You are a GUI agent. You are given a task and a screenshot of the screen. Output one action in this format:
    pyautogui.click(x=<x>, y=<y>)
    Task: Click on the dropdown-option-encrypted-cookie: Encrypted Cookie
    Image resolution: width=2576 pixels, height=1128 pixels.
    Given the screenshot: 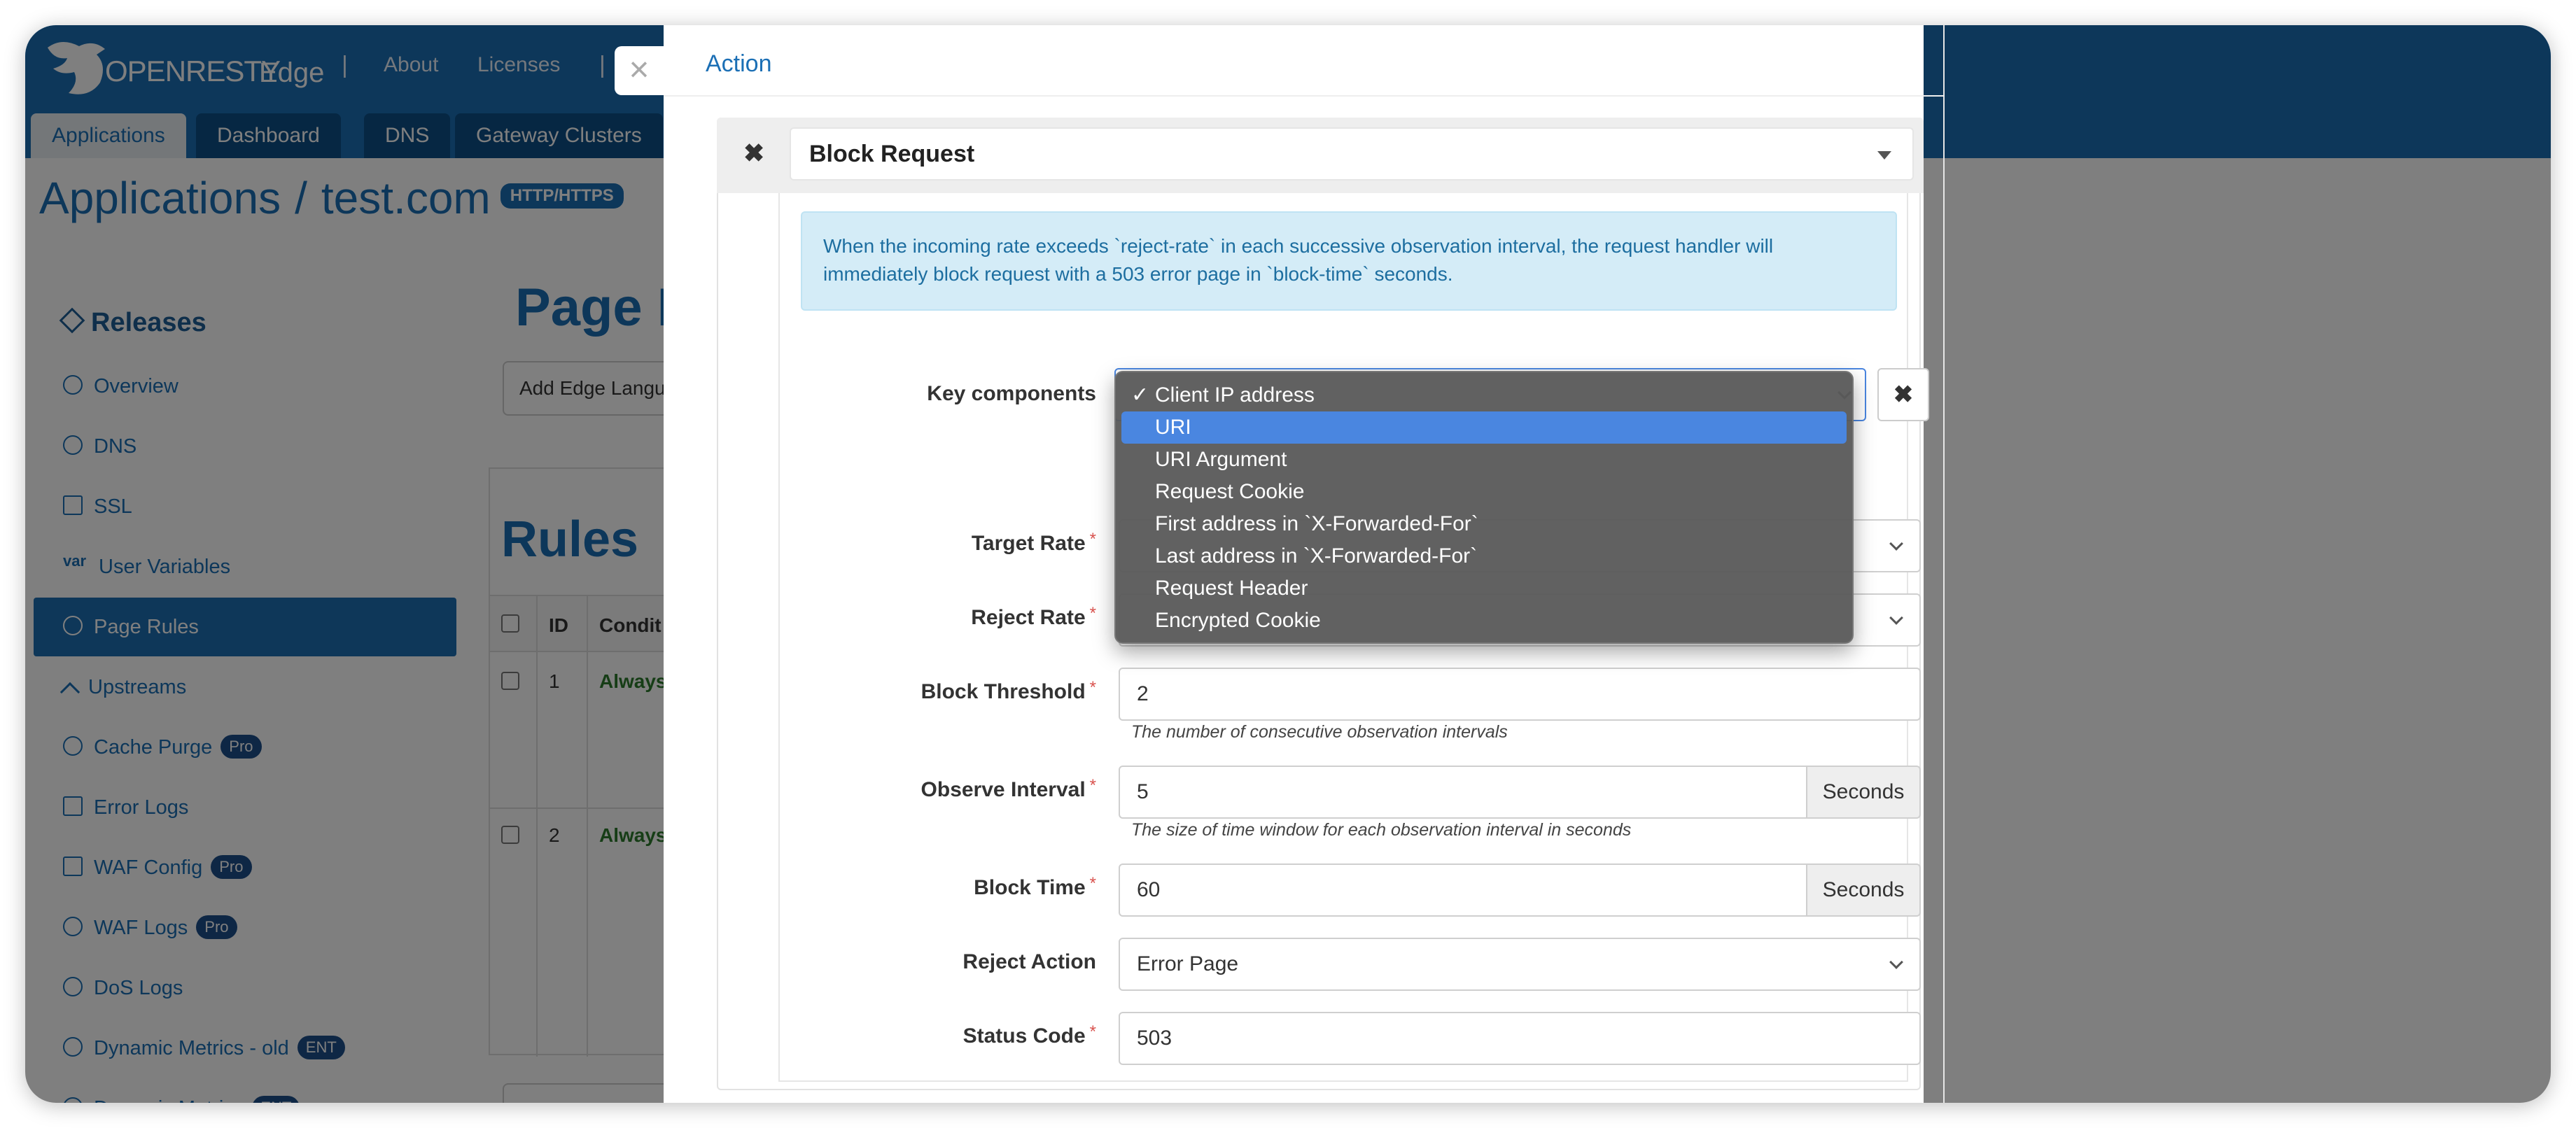 What is the action you would take?
    pyautogui.click(x=1484, y=621)
    